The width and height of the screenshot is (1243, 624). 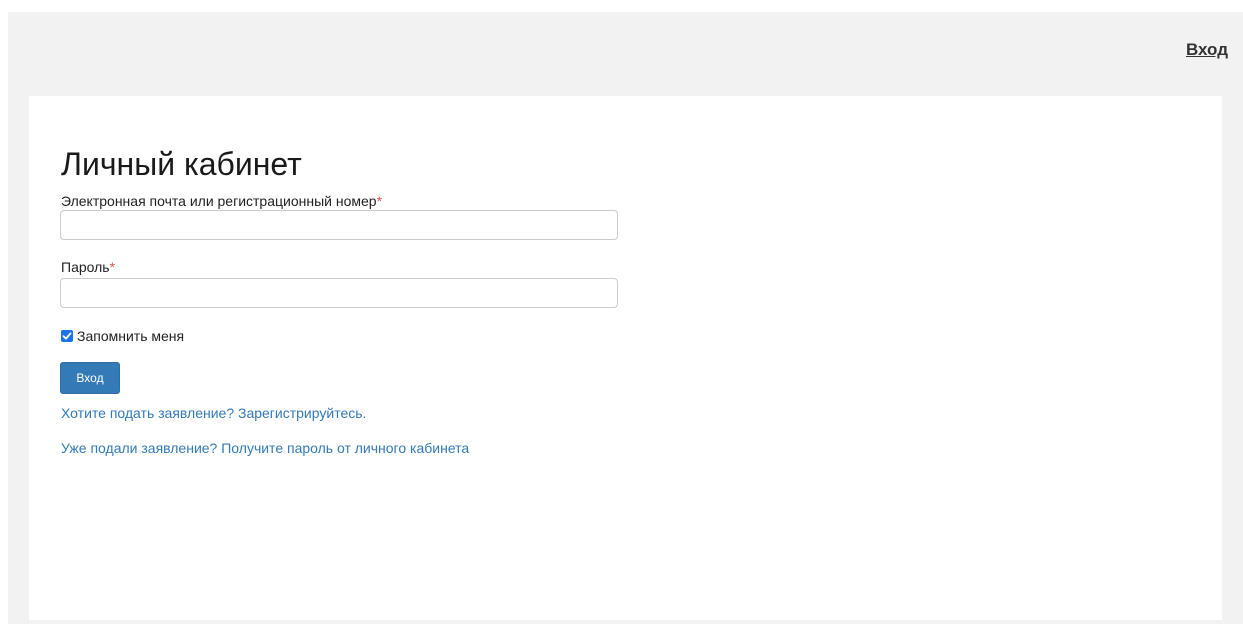 What do you see at coordinates (181, 164) in the screenshot?
I see `page-title: Личный кабинет` at bounding box center [181, 164].